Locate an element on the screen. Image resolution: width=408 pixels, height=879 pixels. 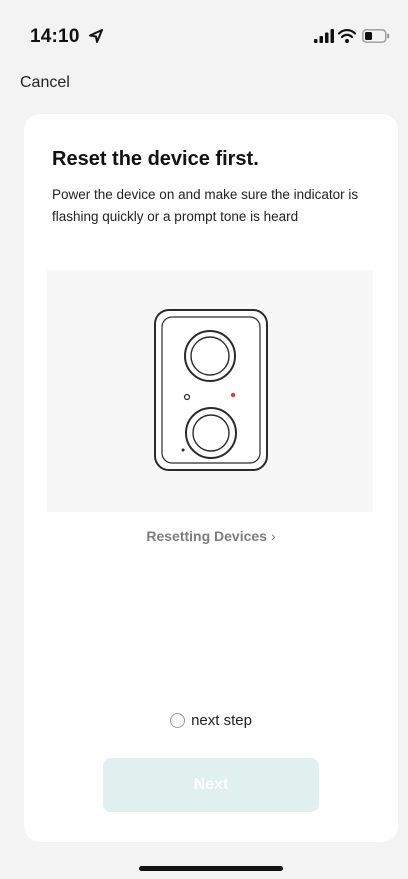
chevron-right-icon: › is located at coordinates (273, 536).